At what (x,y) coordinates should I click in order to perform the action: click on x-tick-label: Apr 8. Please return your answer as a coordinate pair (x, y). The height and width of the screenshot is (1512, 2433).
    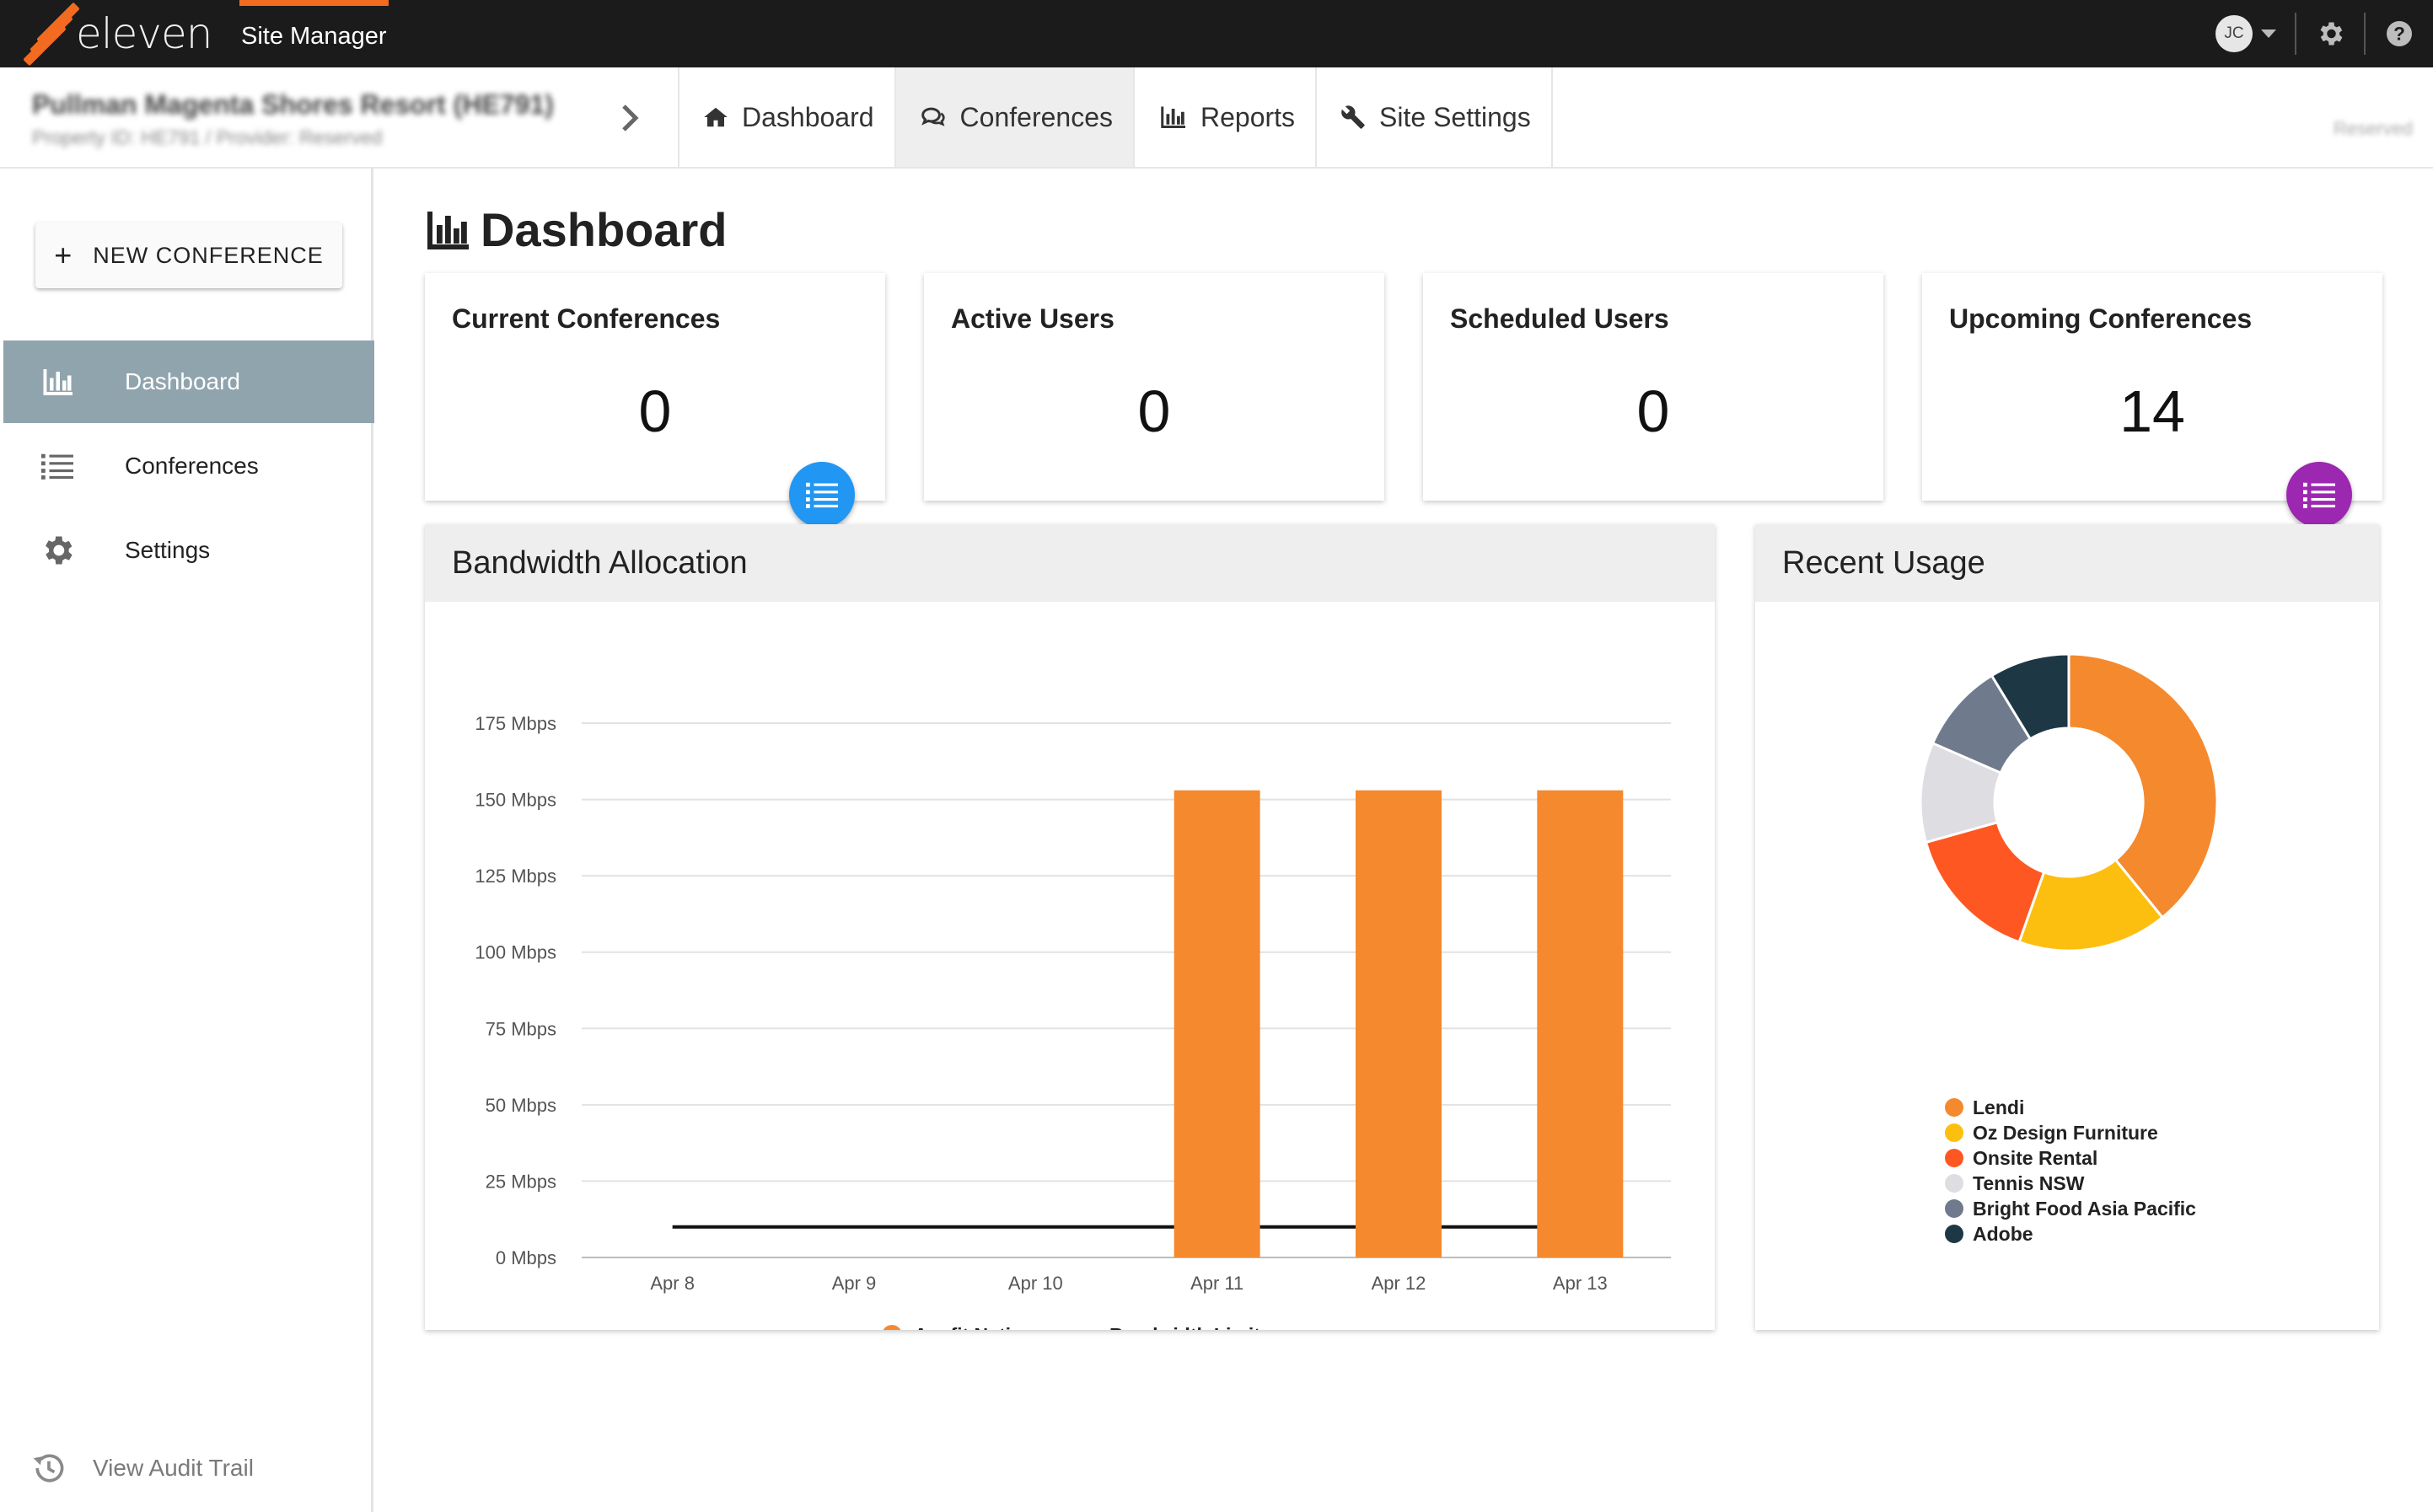
    Looking at the image, I should click on (672, 1283).